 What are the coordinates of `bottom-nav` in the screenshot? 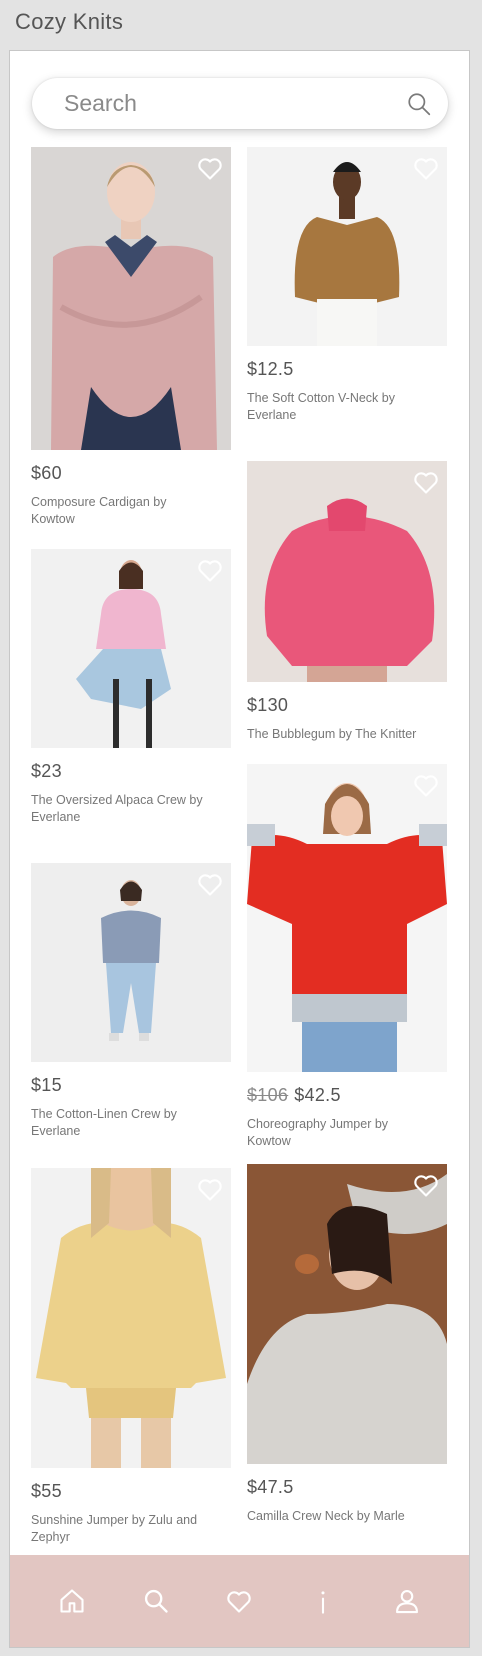 It's located at (239, 1601).